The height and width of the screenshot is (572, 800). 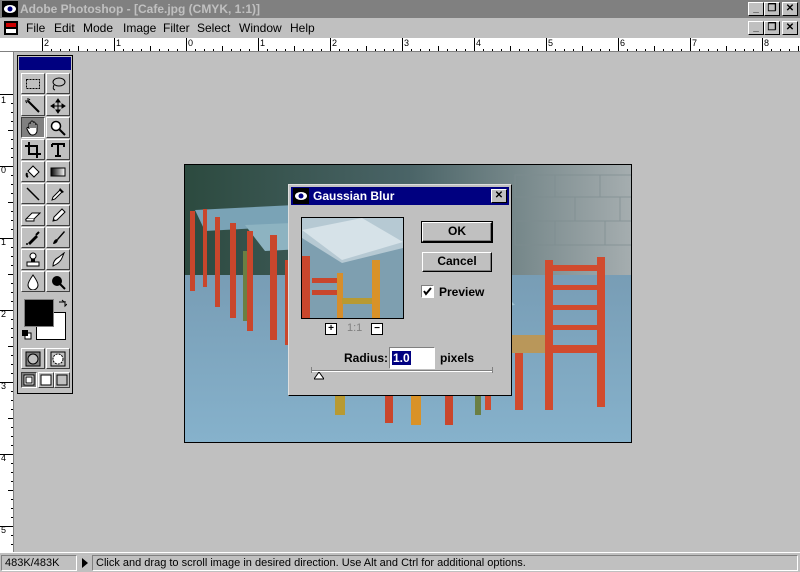 I want to click on screen-mode-full-menu, so click(x=46, y=380).